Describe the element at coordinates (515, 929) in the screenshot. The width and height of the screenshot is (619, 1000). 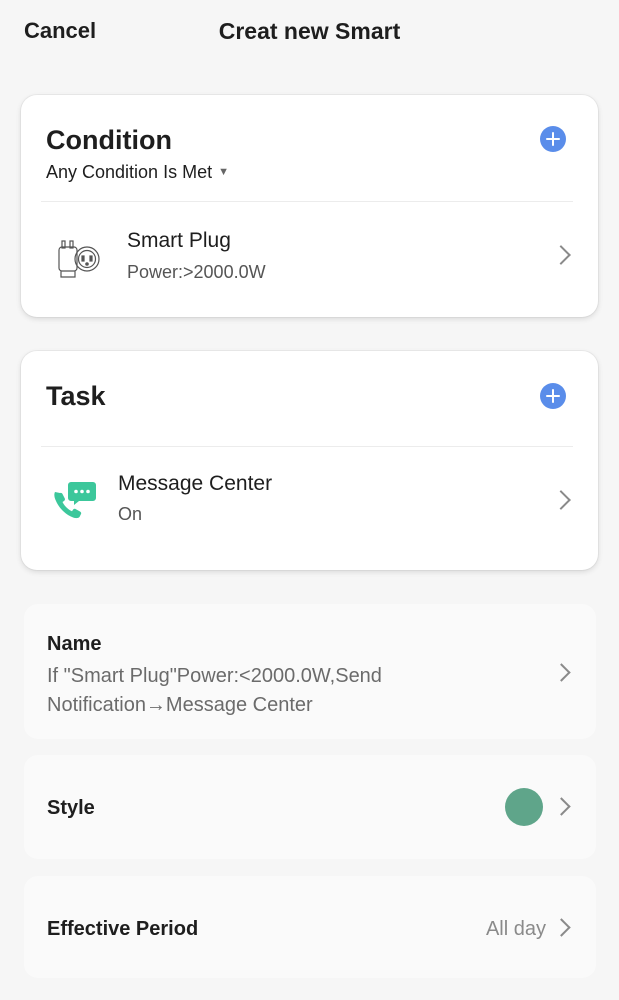
I see `effective-period-value: All day` at that location.